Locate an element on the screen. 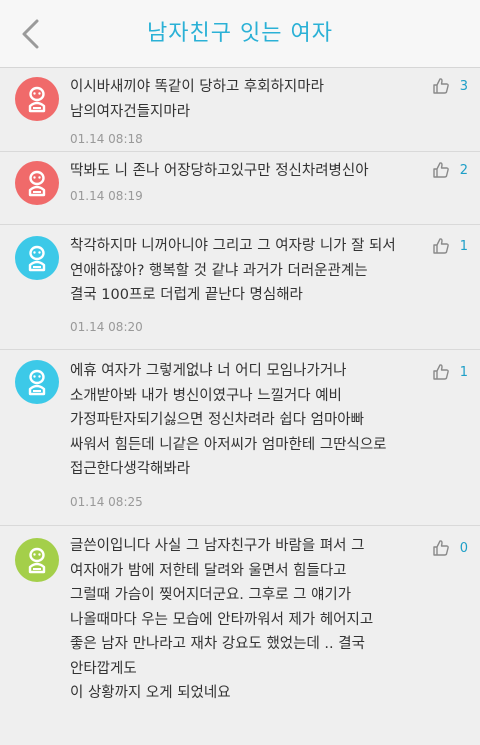 This screenshot has width=480, height=745. like-button: 3 is located at coordinates (450, 86).